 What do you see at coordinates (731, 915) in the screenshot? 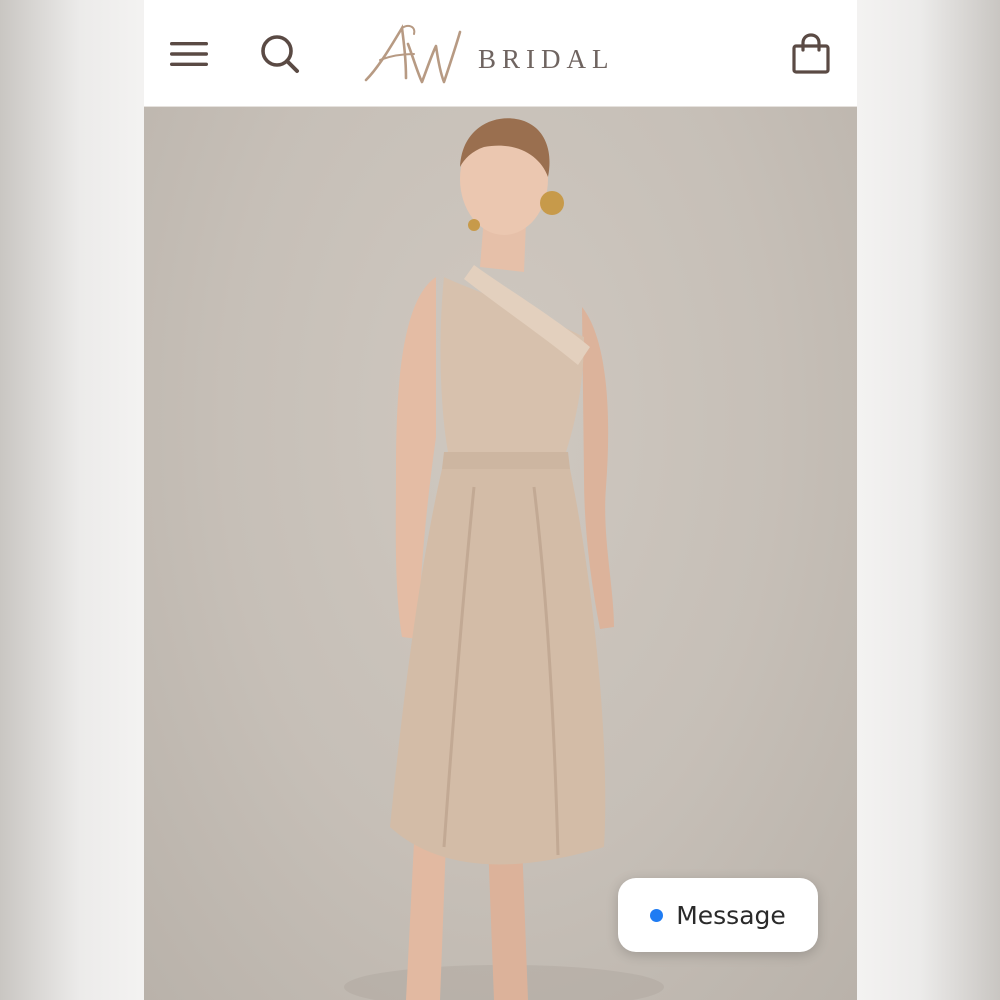
I see `message-label: Message` at bounding box center [731, 915].